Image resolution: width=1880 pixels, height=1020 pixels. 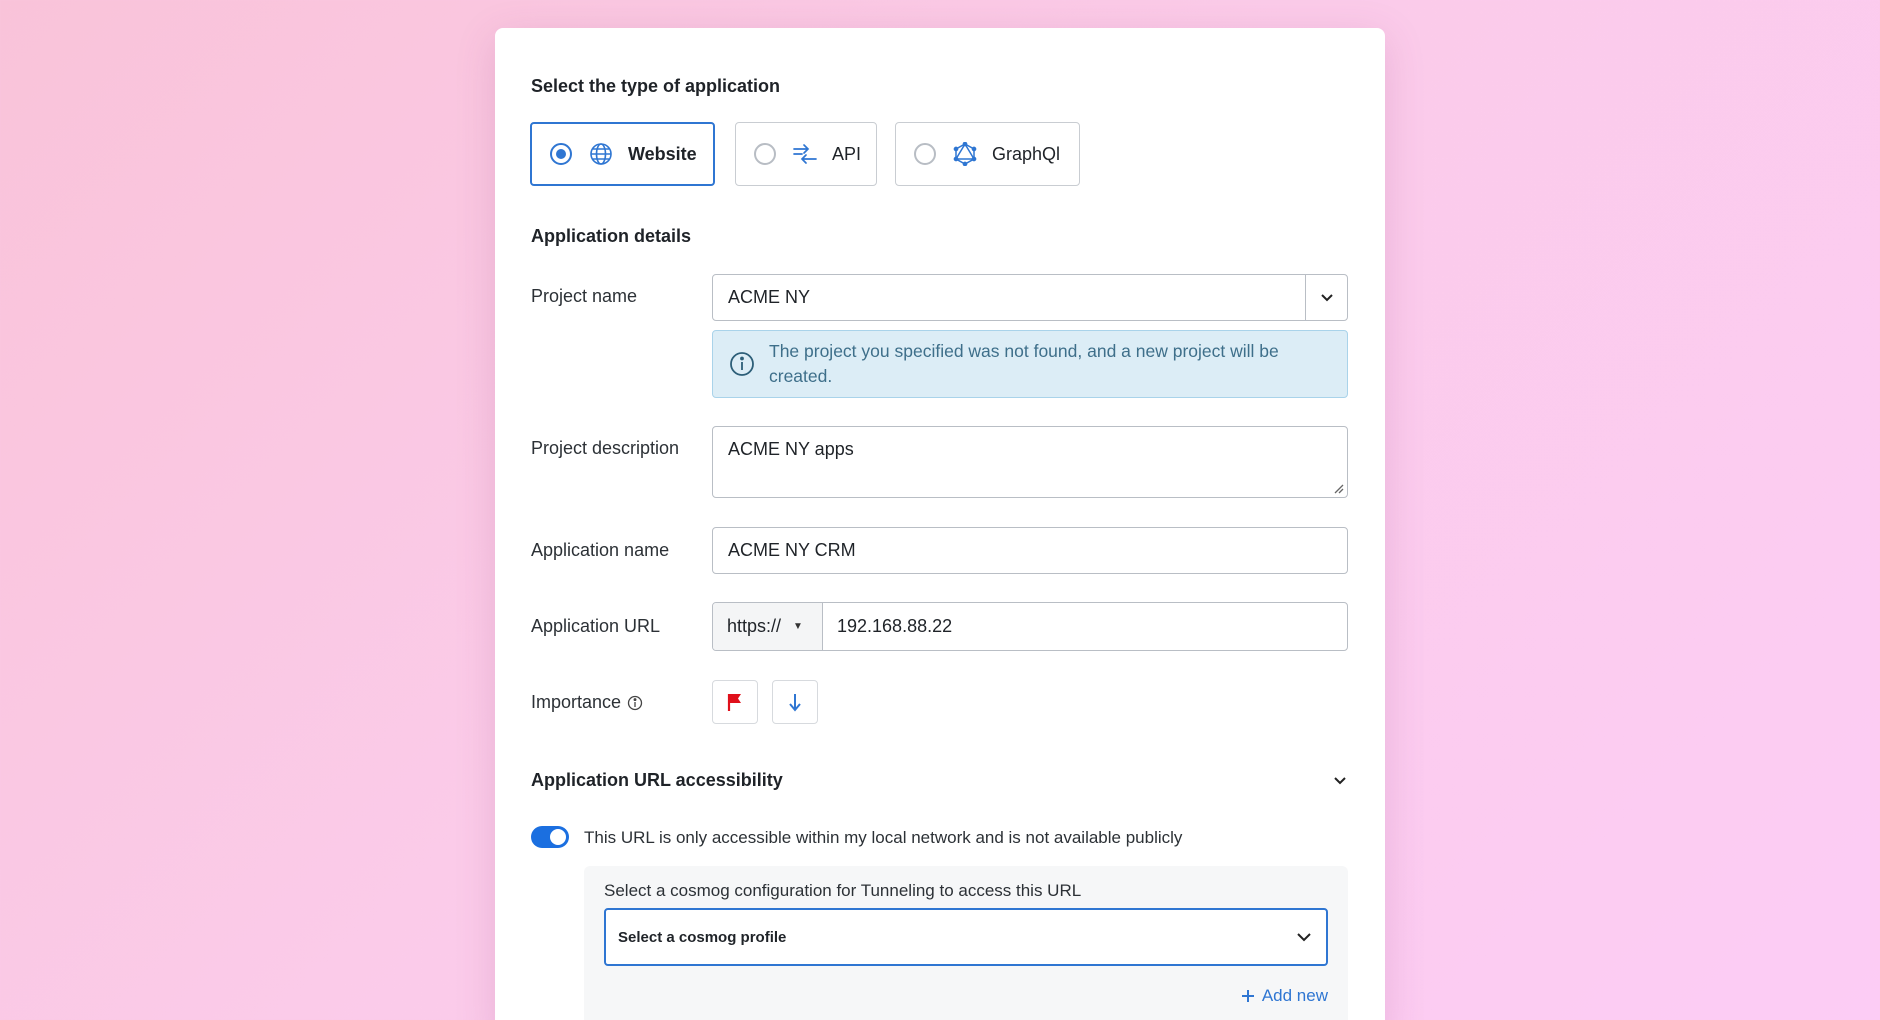 I want to click on accessibility-section-title: Application URL accessibility, so click(x=657, y=780).